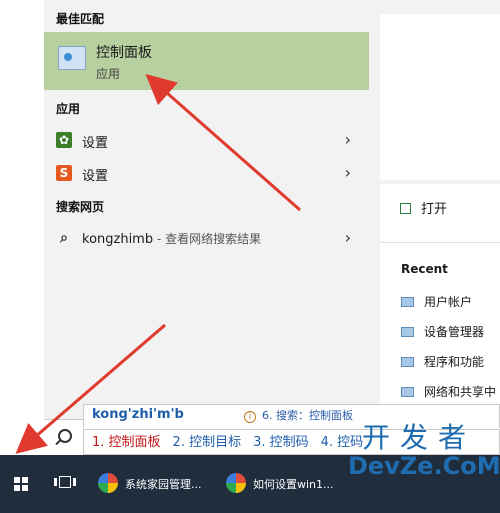  Describe the element at coordinates (434, 209) in the screenshot. I see `open-label: 打开` at that location.